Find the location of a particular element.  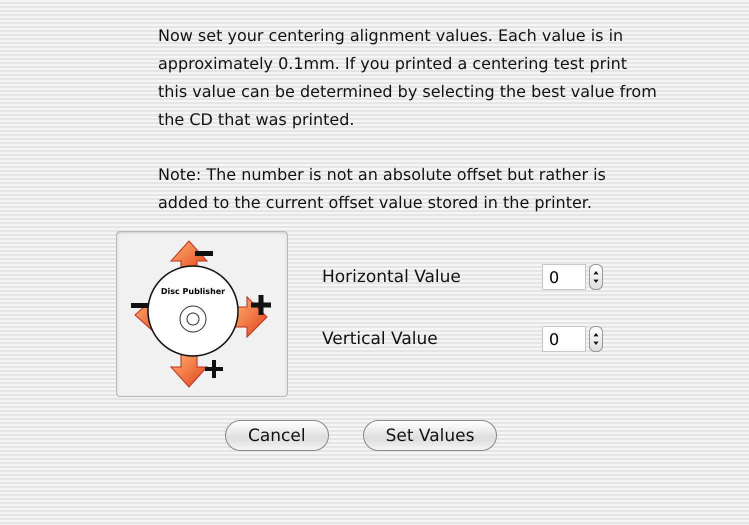

field-label: Vertical Value is located at coordinates (380, 339).